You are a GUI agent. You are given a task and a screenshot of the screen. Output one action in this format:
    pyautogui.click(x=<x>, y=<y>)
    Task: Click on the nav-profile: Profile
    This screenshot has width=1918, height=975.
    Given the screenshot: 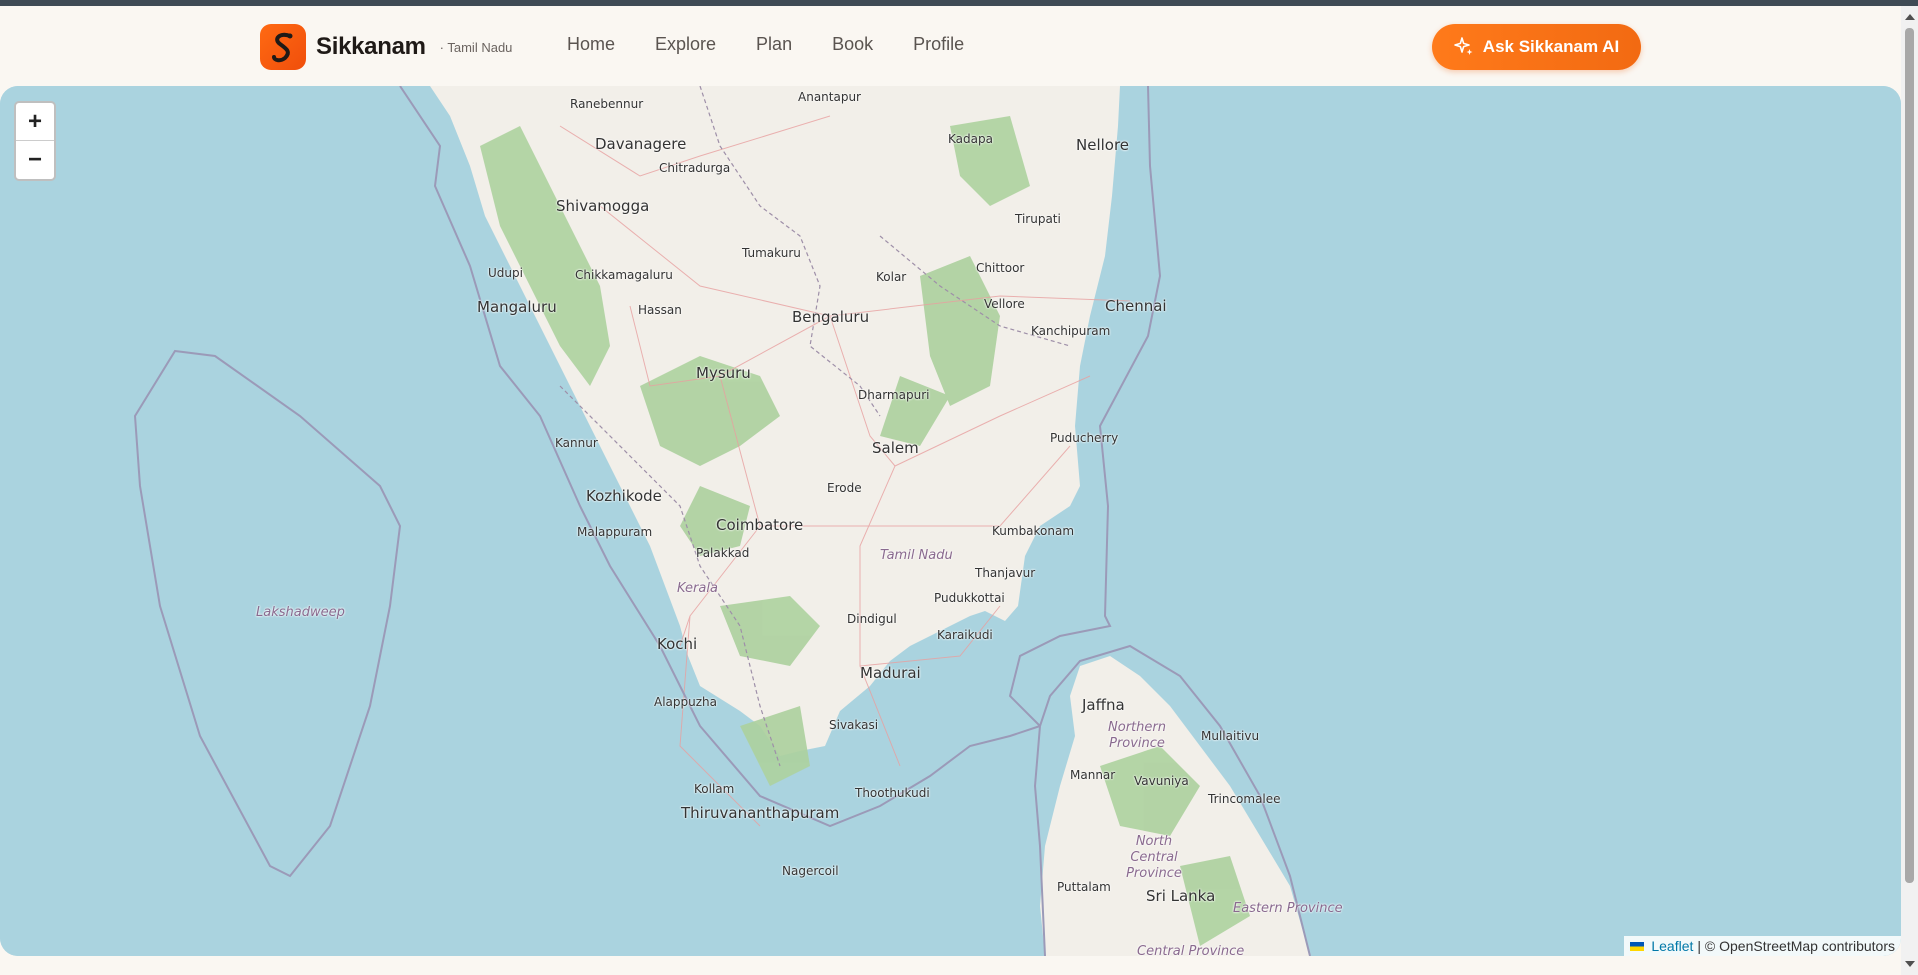 What is the action you would take?
    pyautogui.click(x=938, y=44)
    